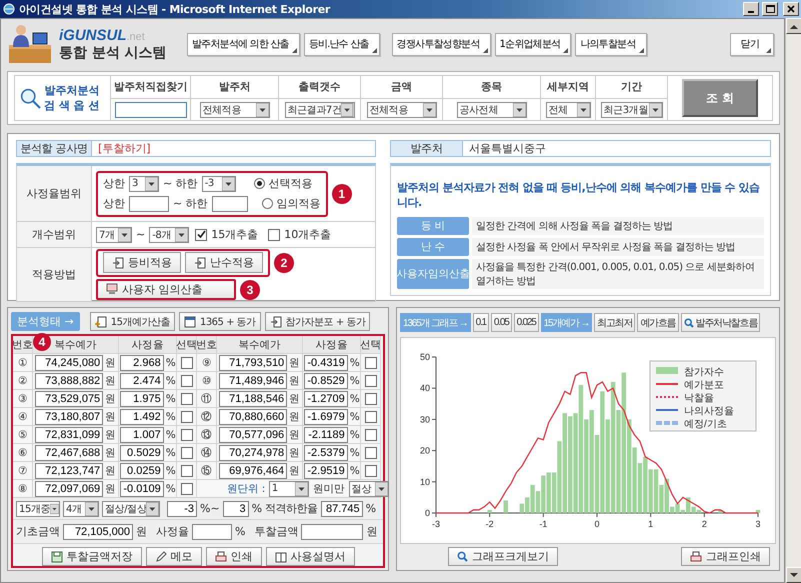 This screenshot has width=801, height=583. Describe the element at coordinates (144, 184) in the screenshot. I see `dropdown: 3` at that location.